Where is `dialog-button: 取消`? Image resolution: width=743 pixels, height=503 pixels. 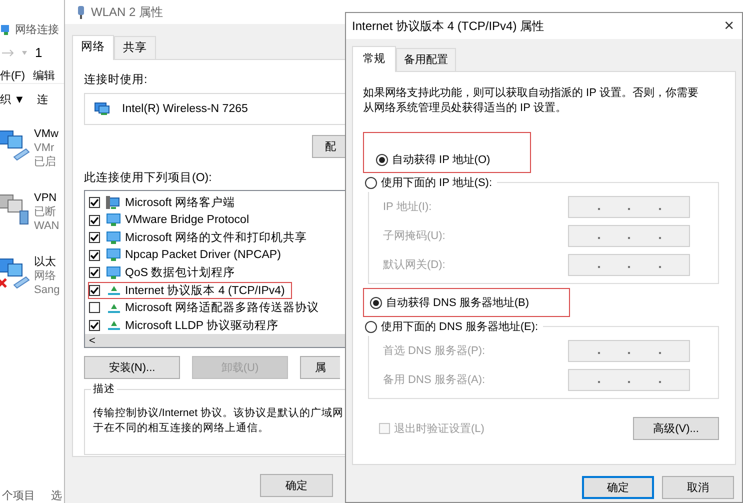 dialog-button: 取消 is located at coordinates (698, 487).